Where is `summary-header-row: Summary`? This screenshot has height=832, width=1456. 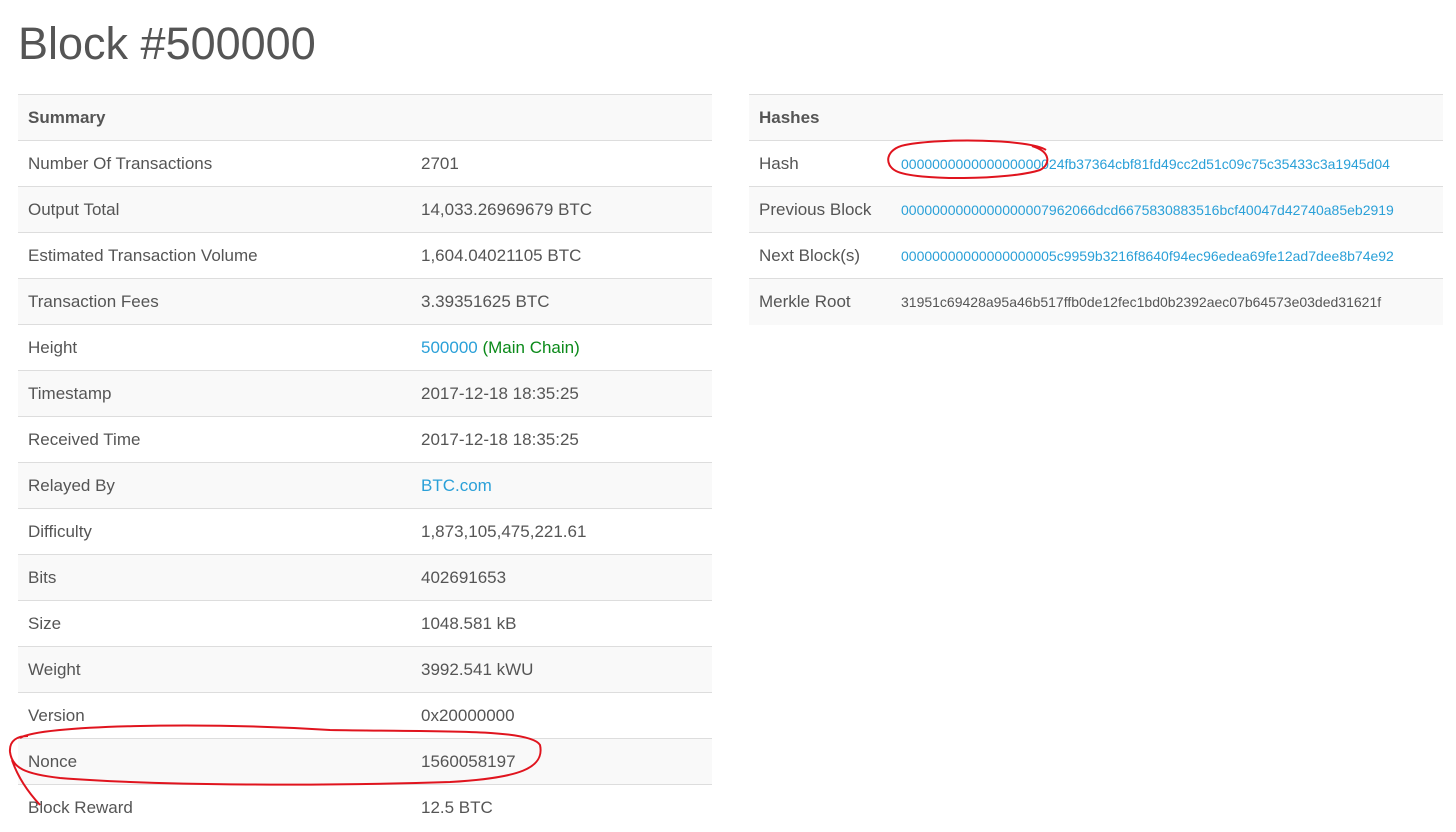 summary-header-row: Summary is located at coordinates (365, 117).